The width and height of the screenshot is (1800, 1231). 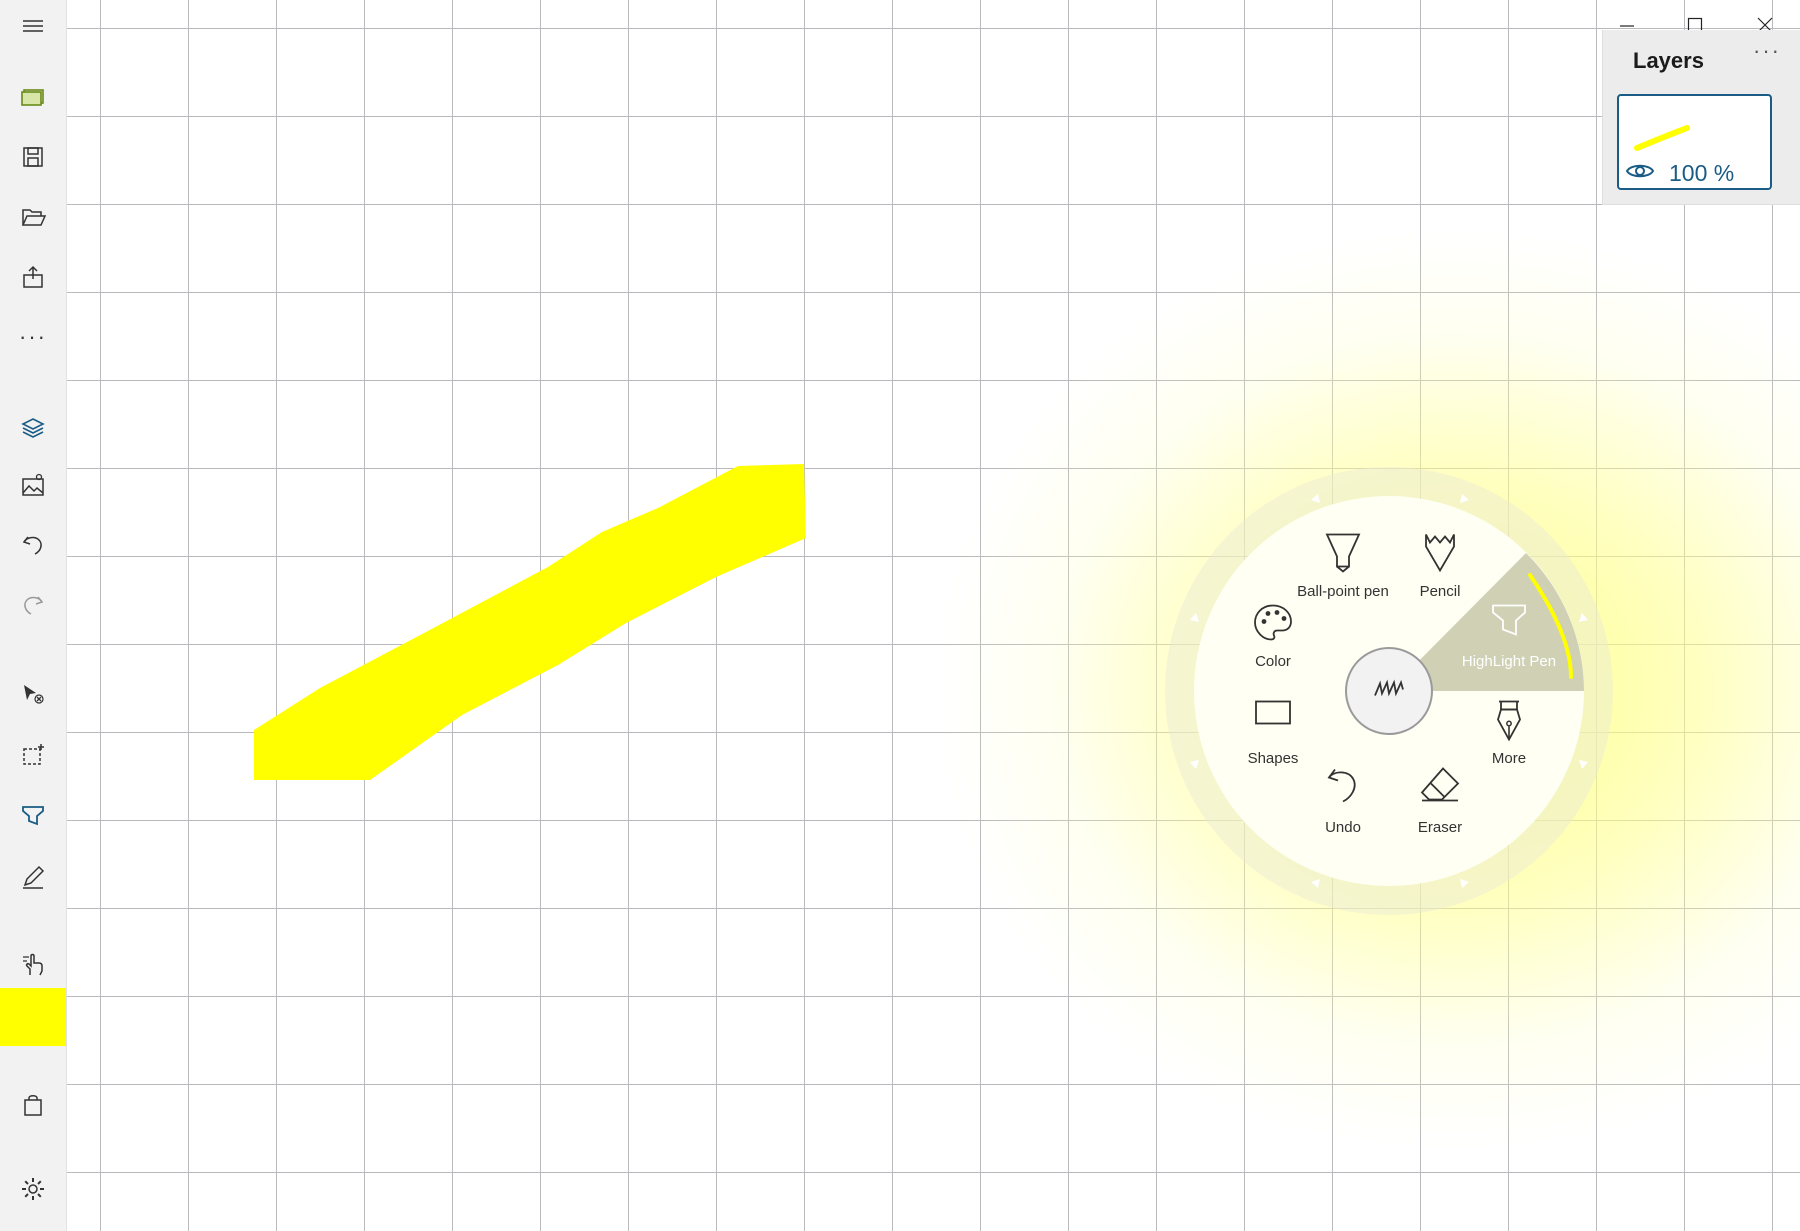 I want to click on layers-more-button: ···, so click(x=1767, y=55).